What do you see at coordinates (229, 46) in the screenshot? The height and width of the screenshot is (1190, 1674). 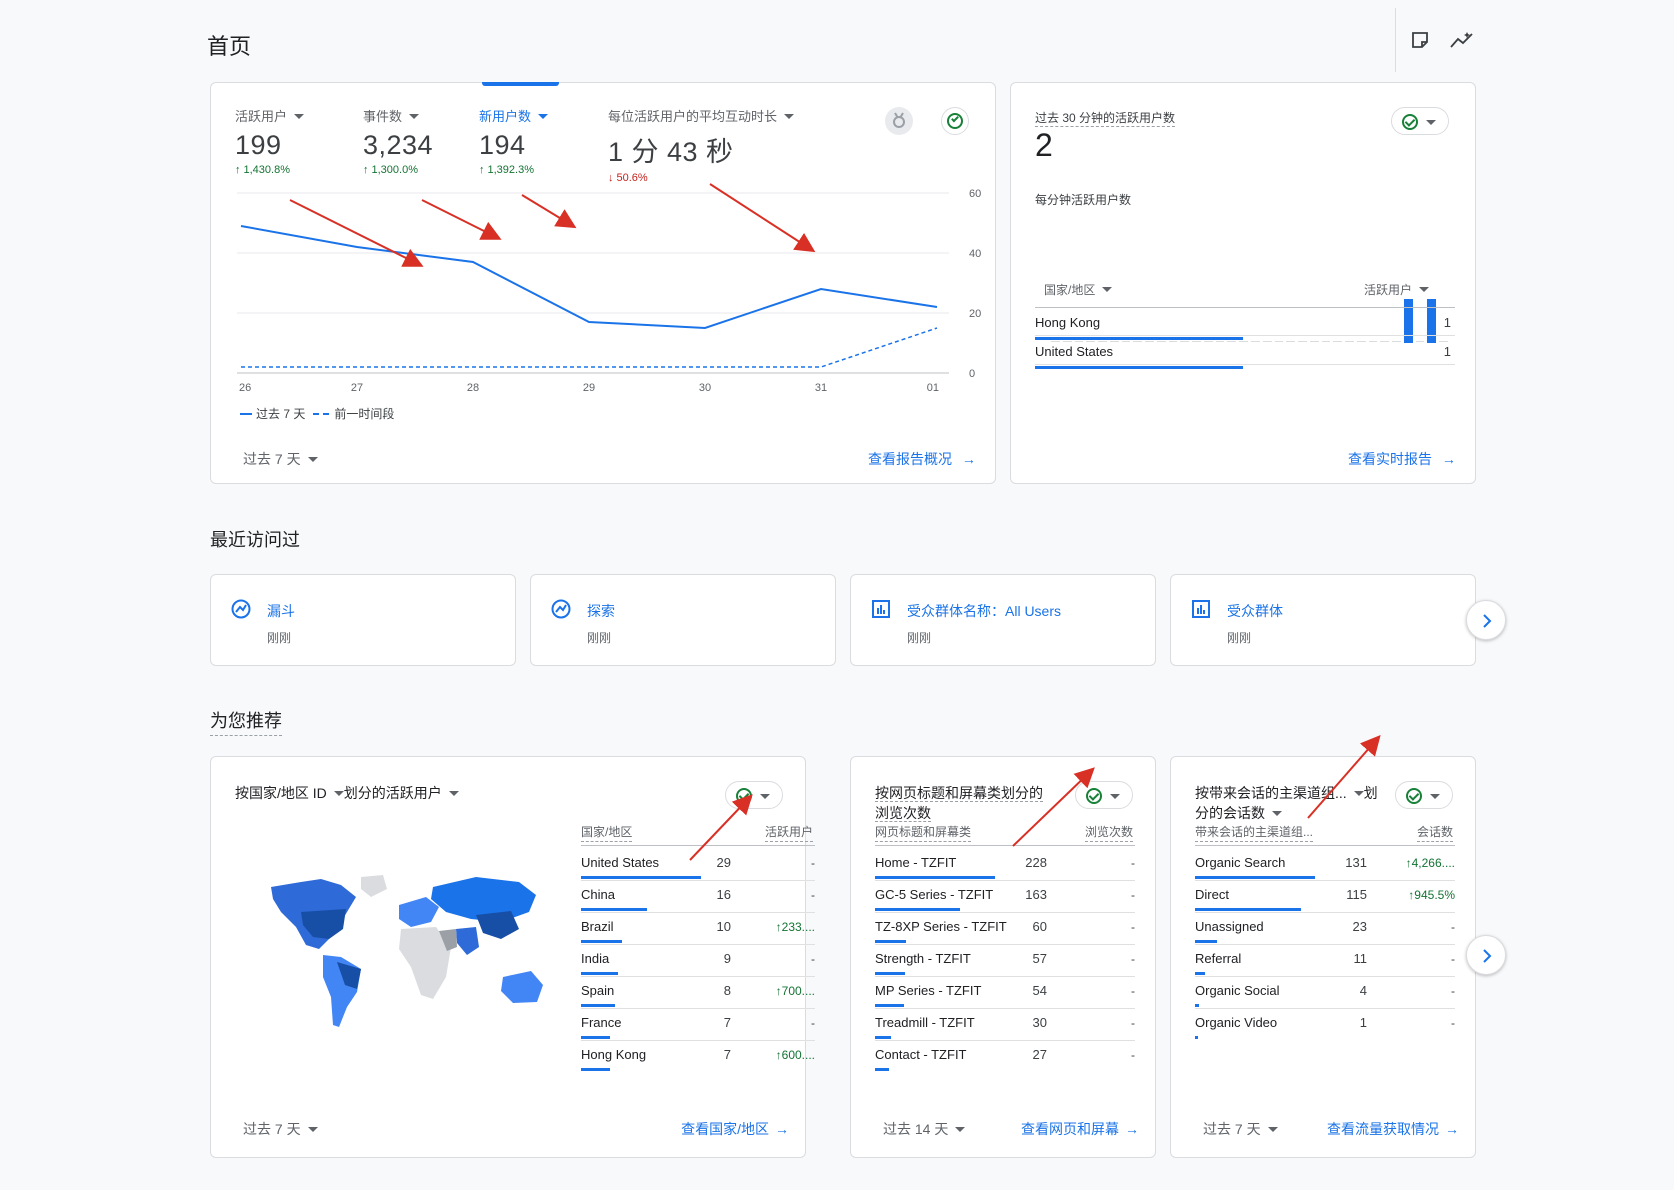 I see `page-title: 首页` at bounding box center [229, 46].